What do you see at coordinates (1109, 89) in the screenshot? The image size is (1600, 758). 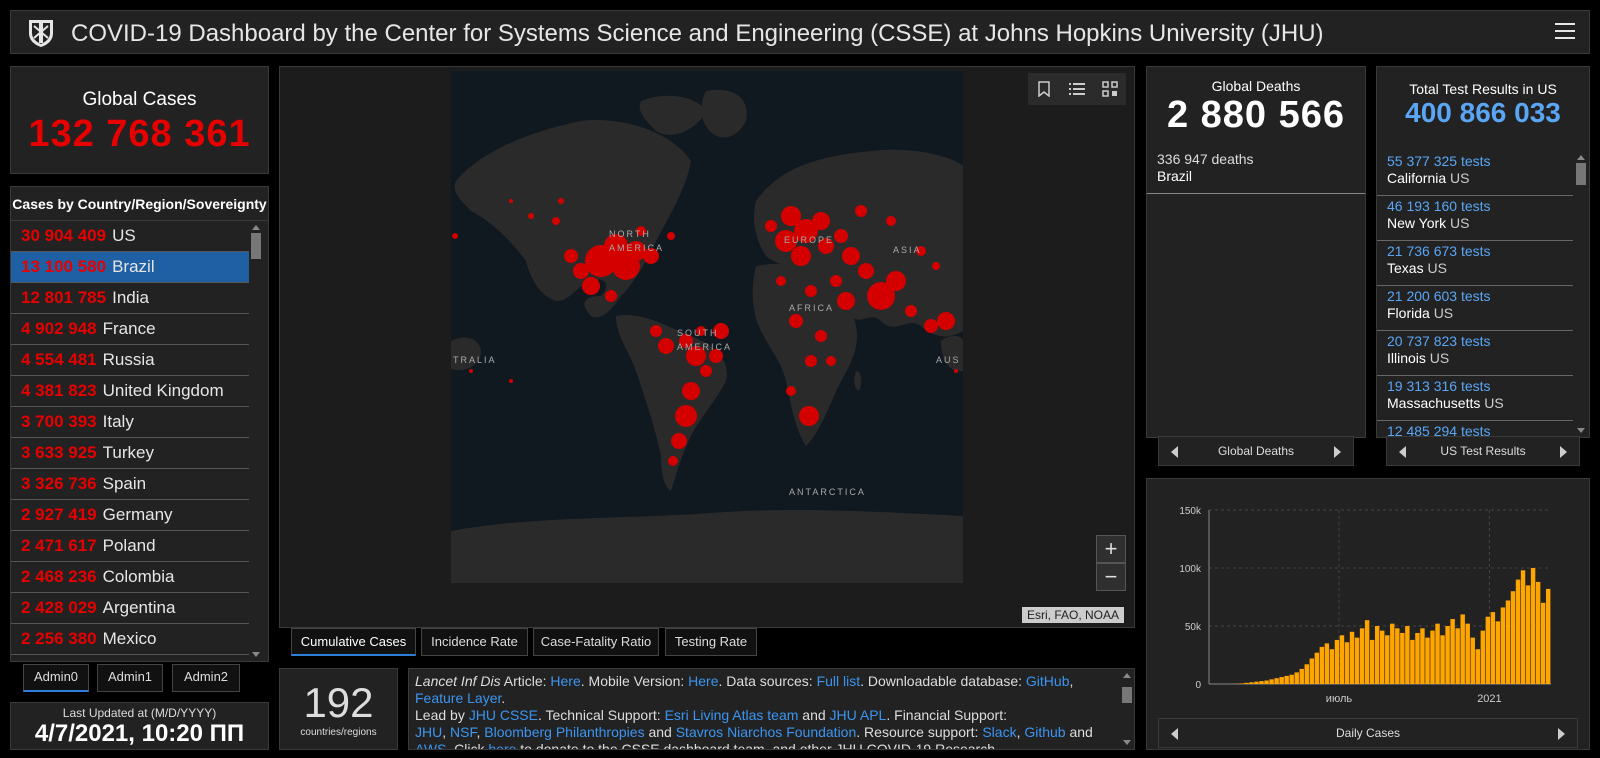 I see `qr-grid-icon` at bounding box center [1109, 89].